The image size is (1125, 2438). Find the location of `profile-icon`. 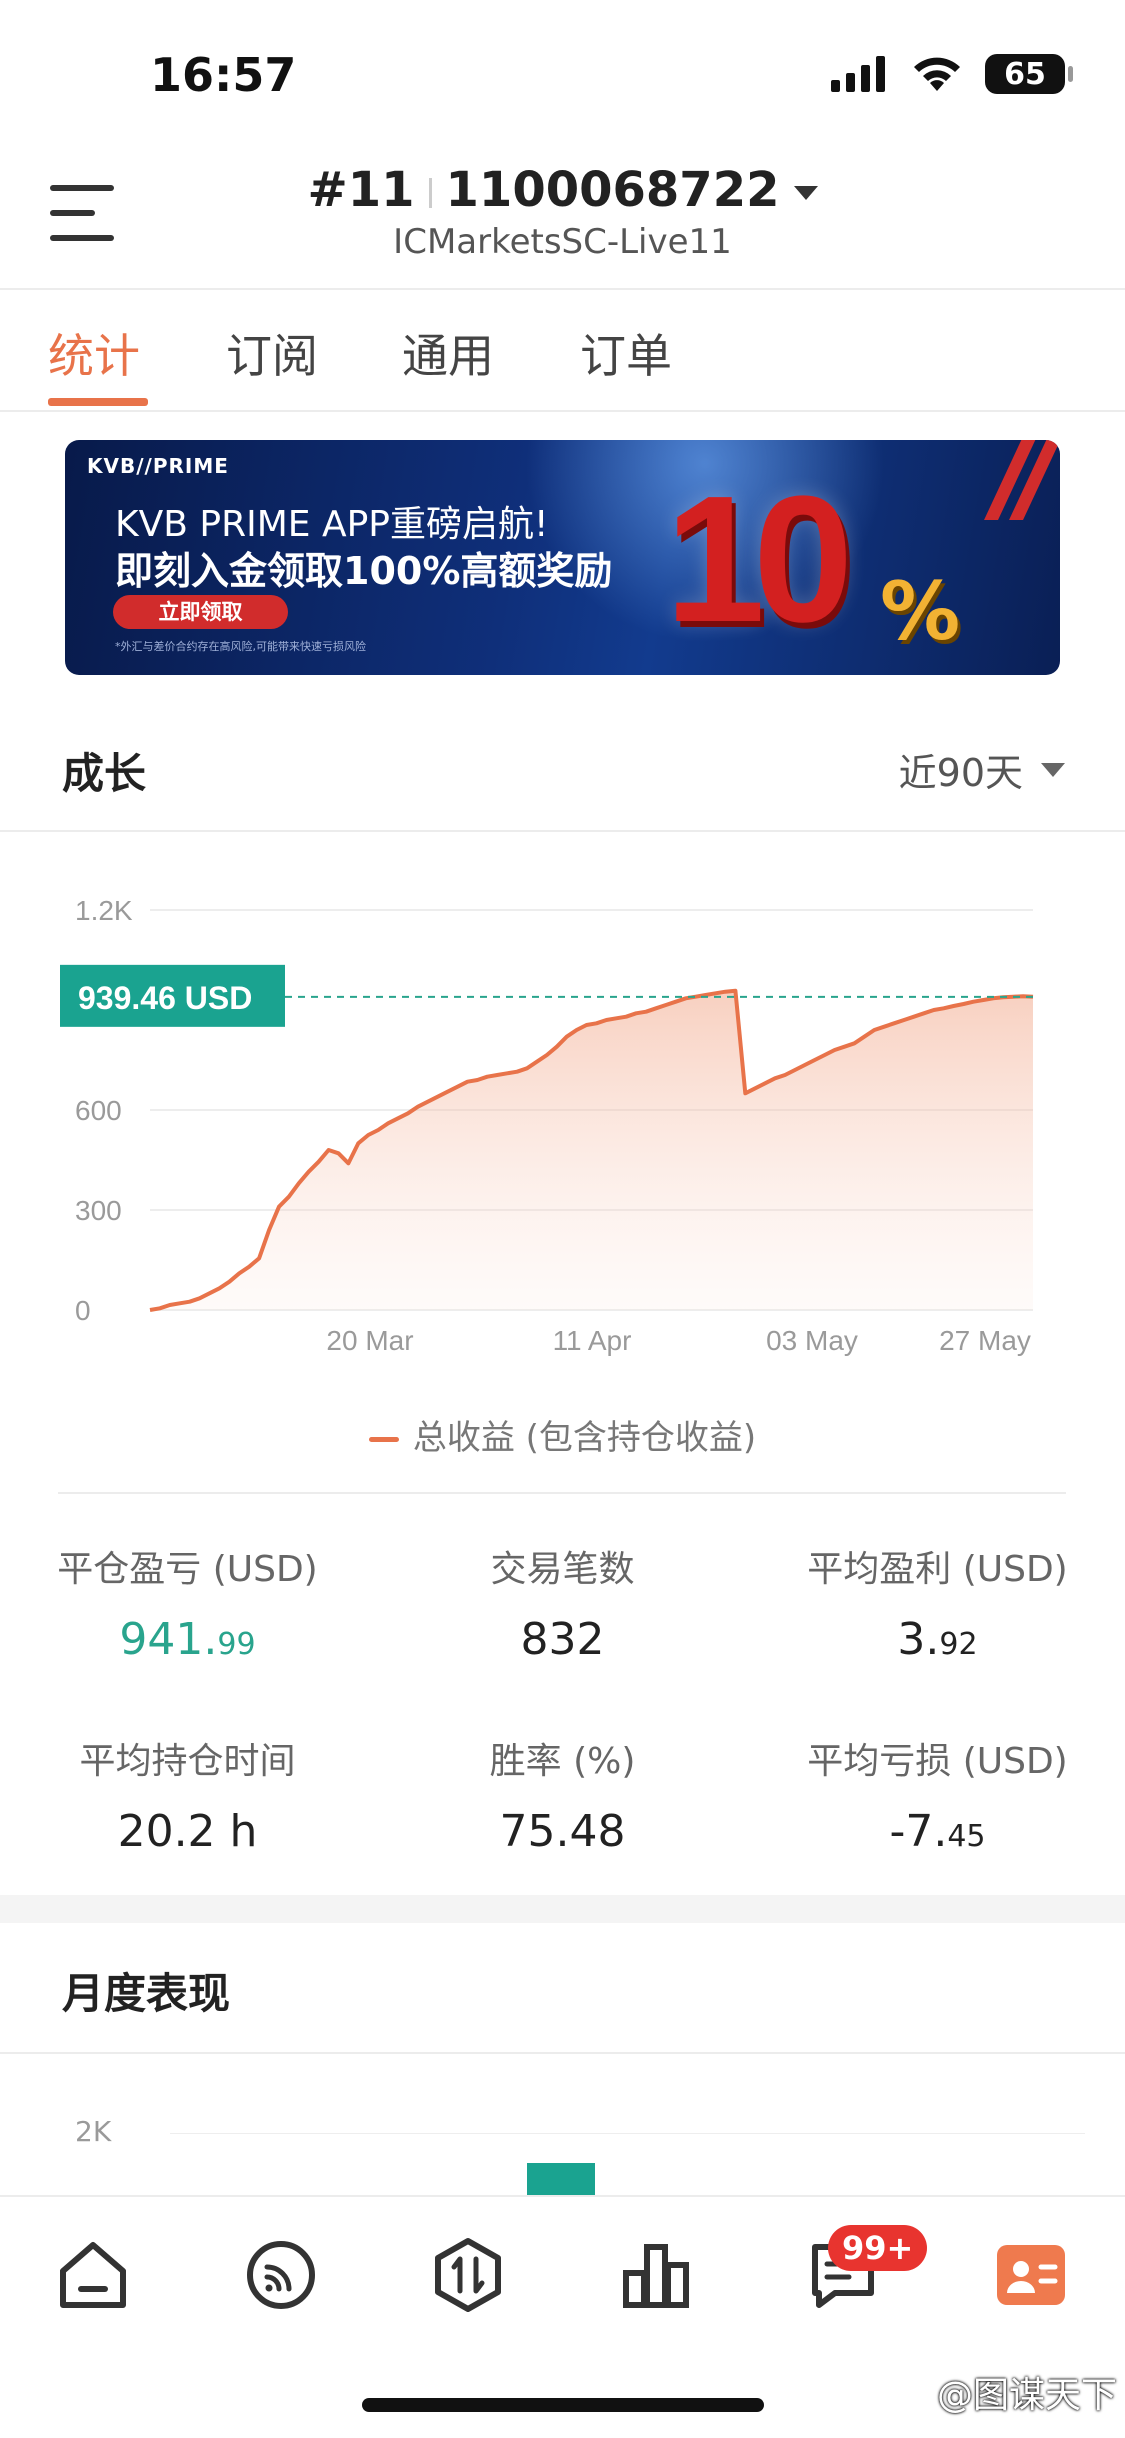

profile-icon is located at coordinates (1031, 2275).